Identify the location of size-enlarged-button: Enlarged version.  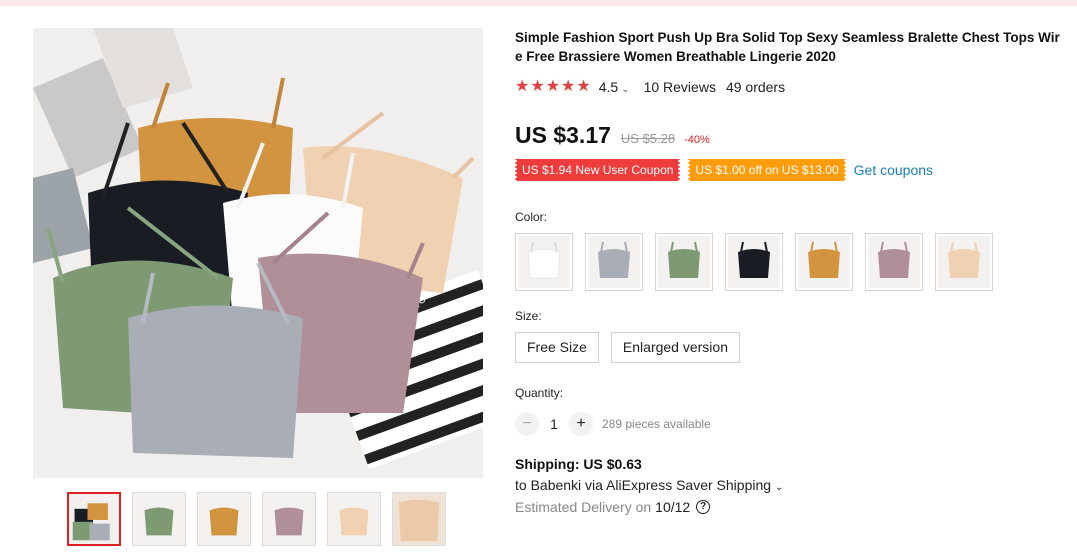
(675, 347).